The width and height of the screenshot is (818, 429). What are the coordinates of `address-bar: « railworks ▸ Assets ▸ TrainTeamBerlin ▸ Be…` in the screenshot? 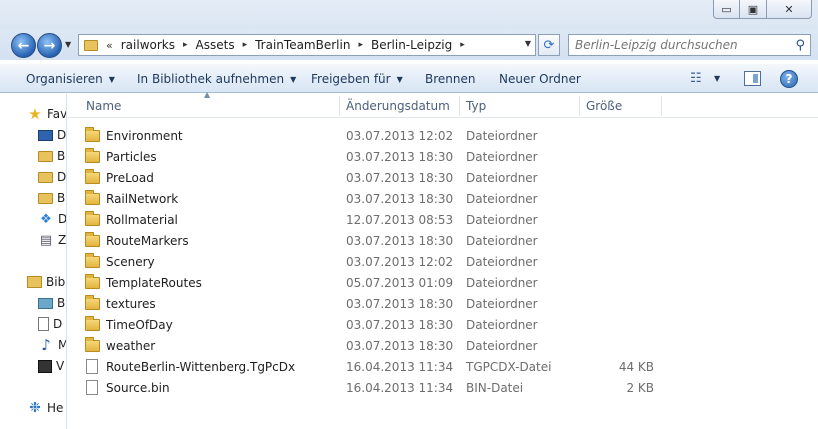 It's located at (307, 45).